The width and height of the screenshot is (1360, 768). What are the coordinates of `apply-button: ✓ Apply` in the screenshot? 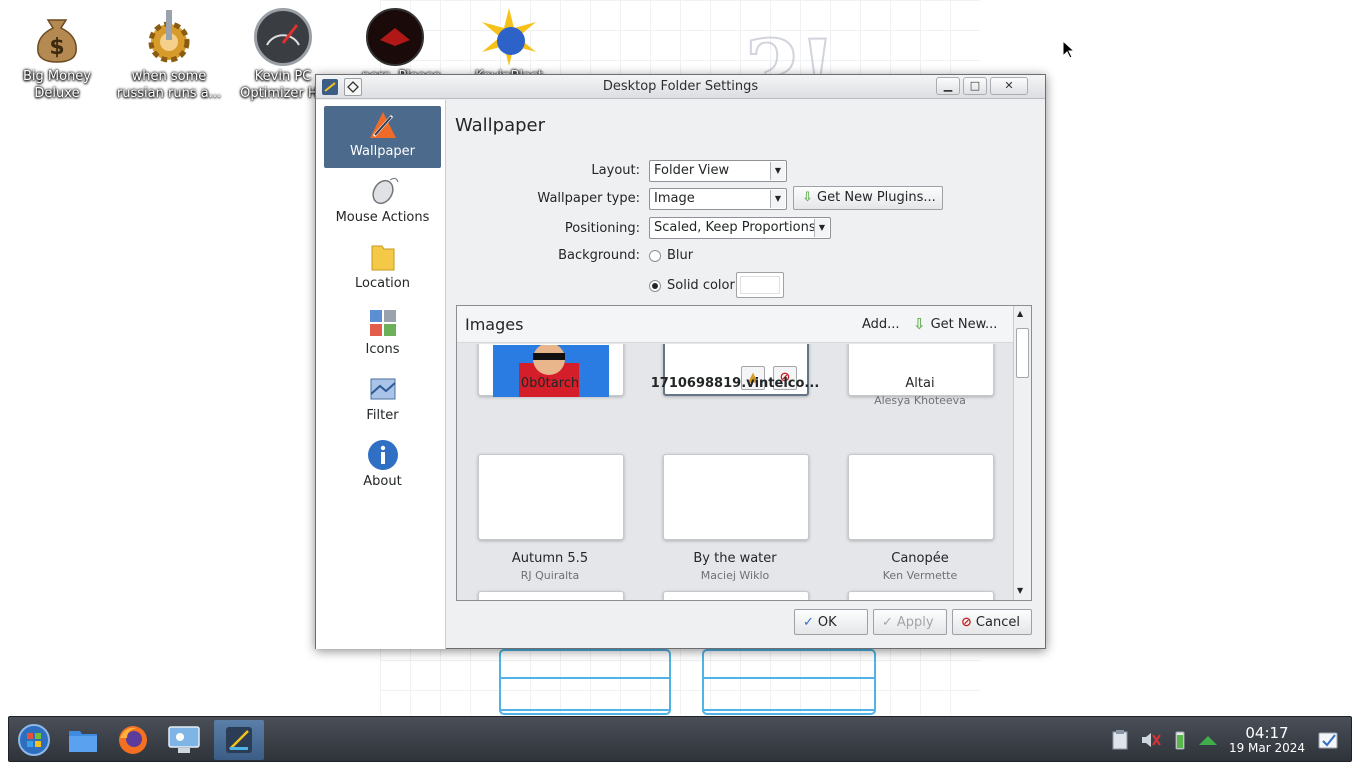 It's located at (910, 622).